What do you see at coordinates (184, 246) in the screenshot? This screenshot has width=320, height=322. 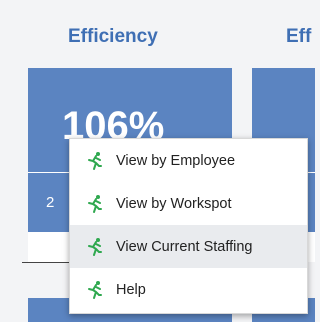 I see `menu-item-label: View Current Staffing` at bounding box center [184, 246].